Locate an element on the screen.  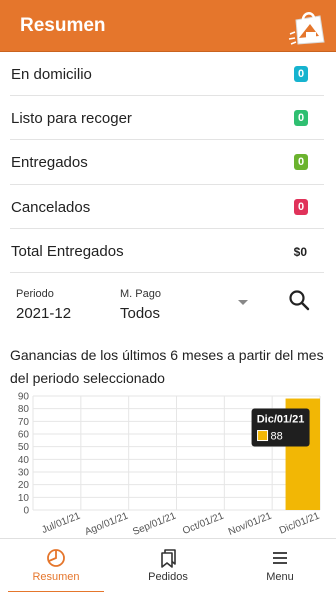
period-label: Periodo is located at coordinates (35, 294).